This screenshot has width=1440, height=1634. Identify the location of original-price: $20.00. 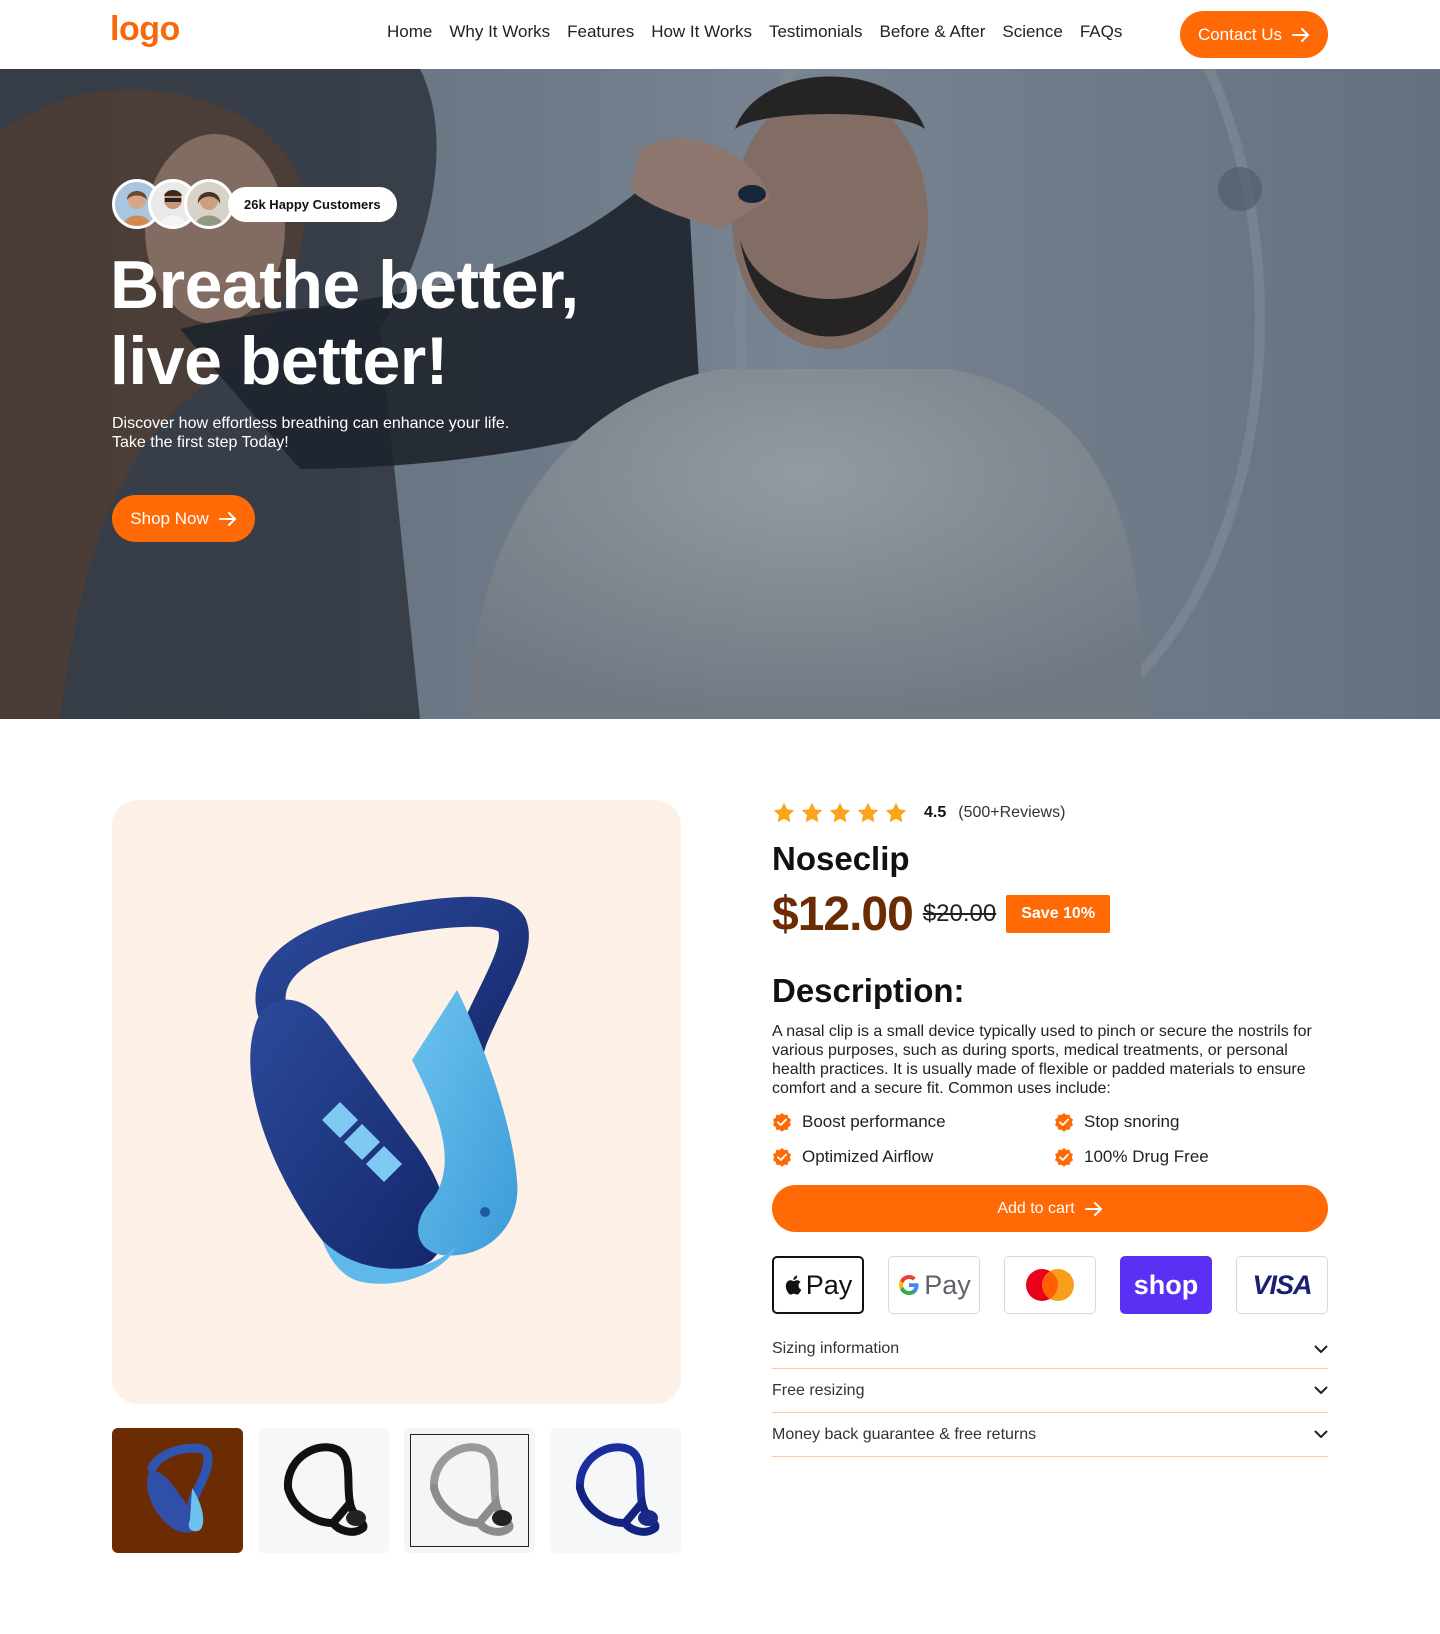
(959, 913).